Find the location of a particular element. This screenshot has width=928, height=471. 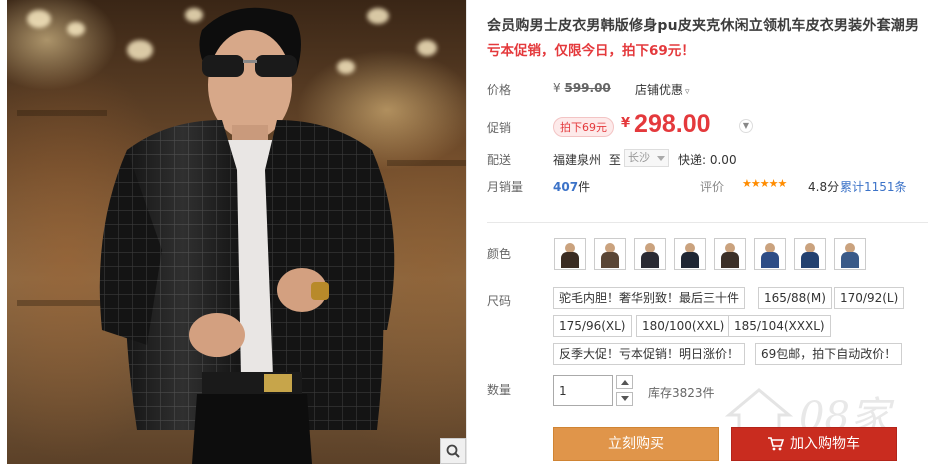

product-title: 会员购男士皮衣男韩版修身pu皮夹克休闲立领机车皮衣男装外套潮男 is located at coordinates (703, 26).